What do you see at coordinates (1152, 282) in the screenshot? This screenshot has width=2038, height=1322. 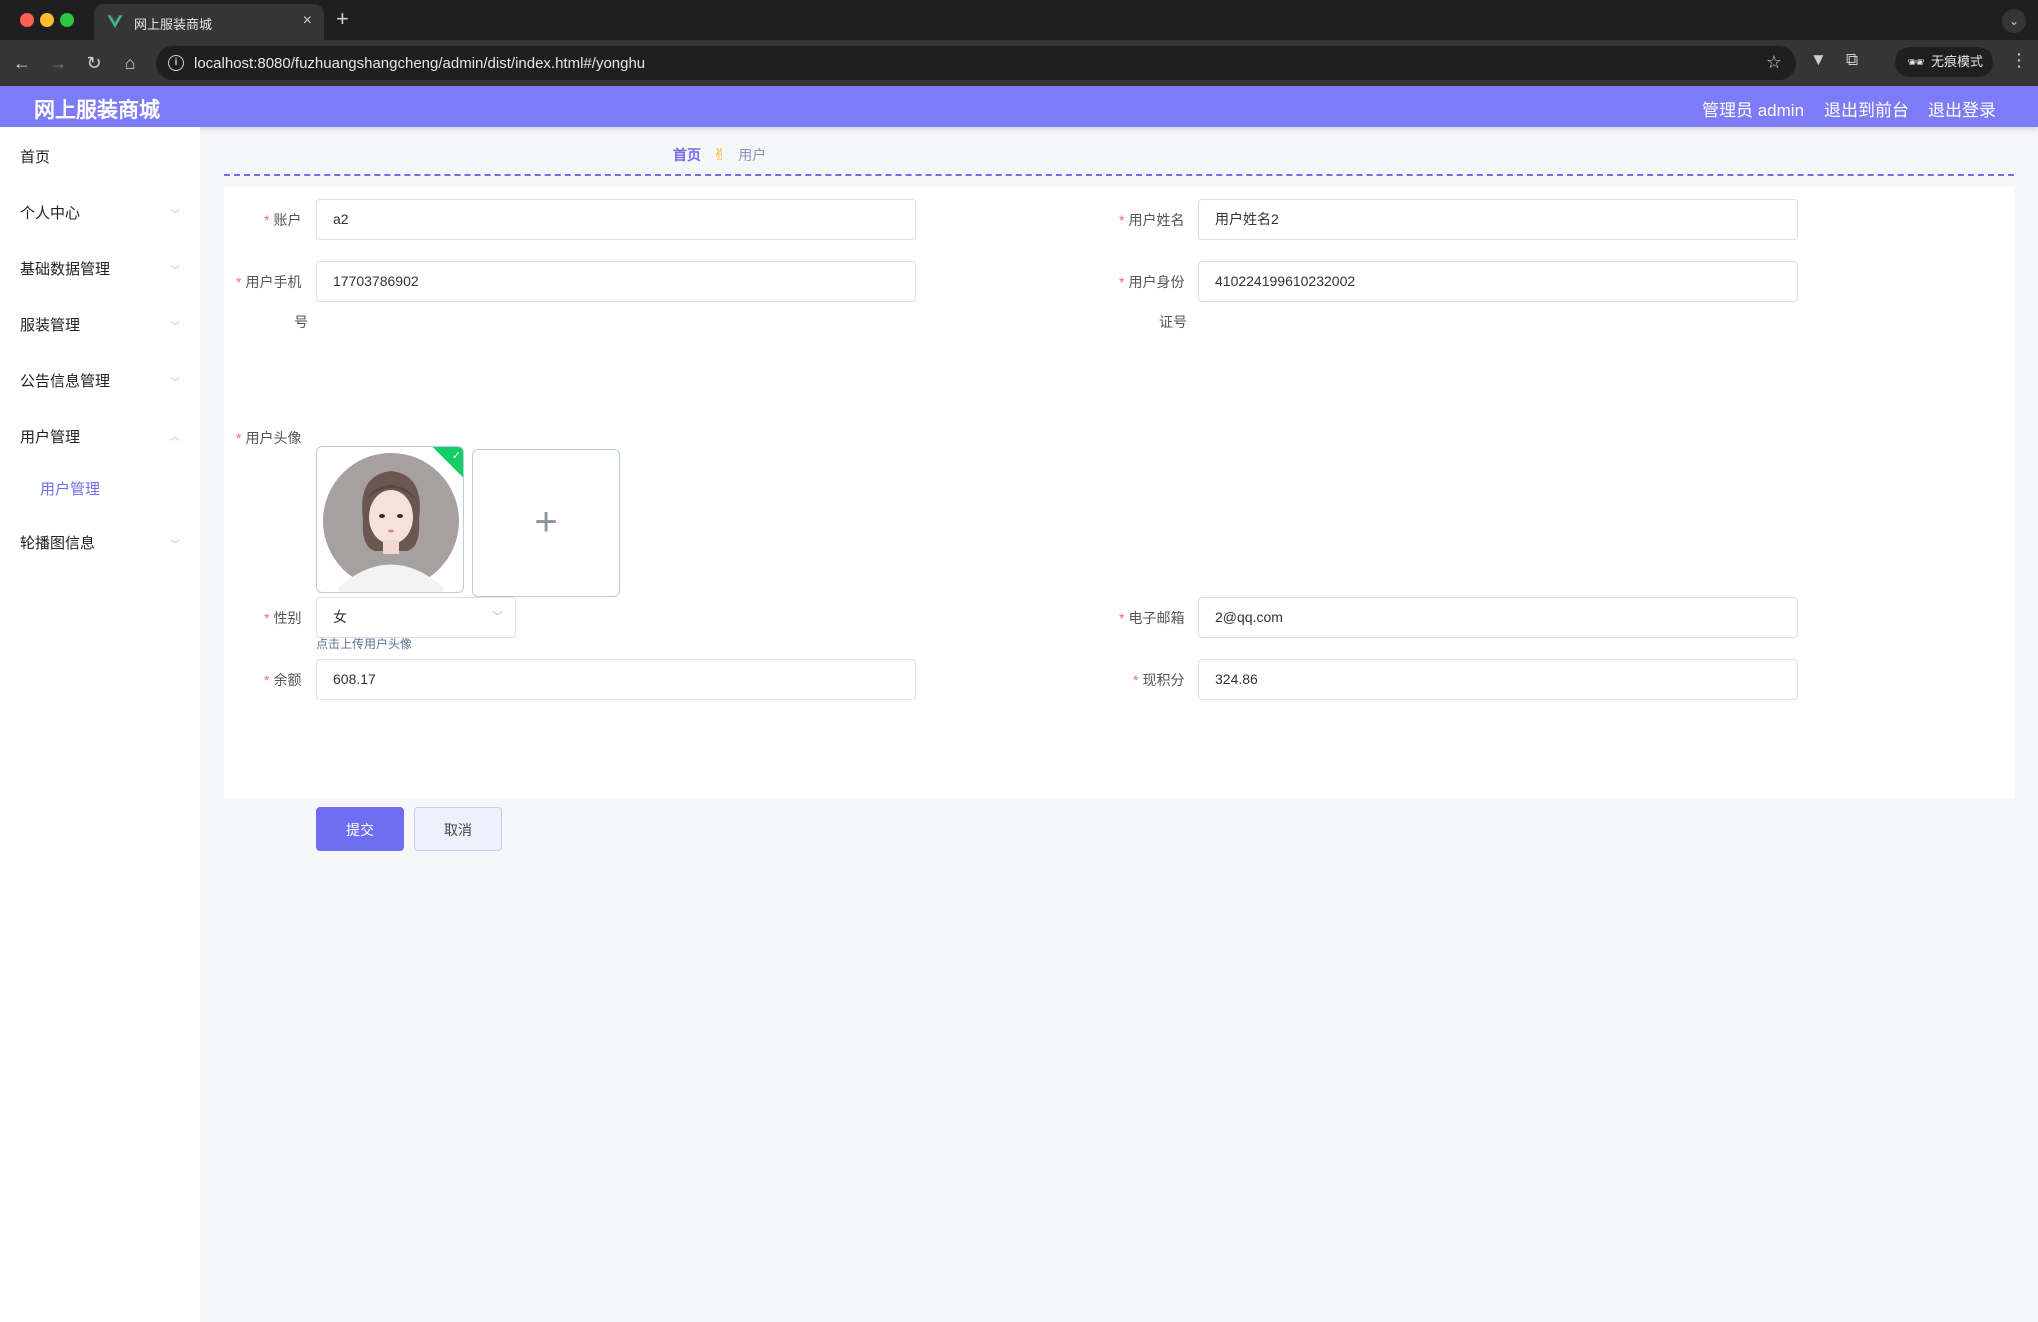 I see `id-card-label: * 用户身份` at bounding box center [1152, 282].